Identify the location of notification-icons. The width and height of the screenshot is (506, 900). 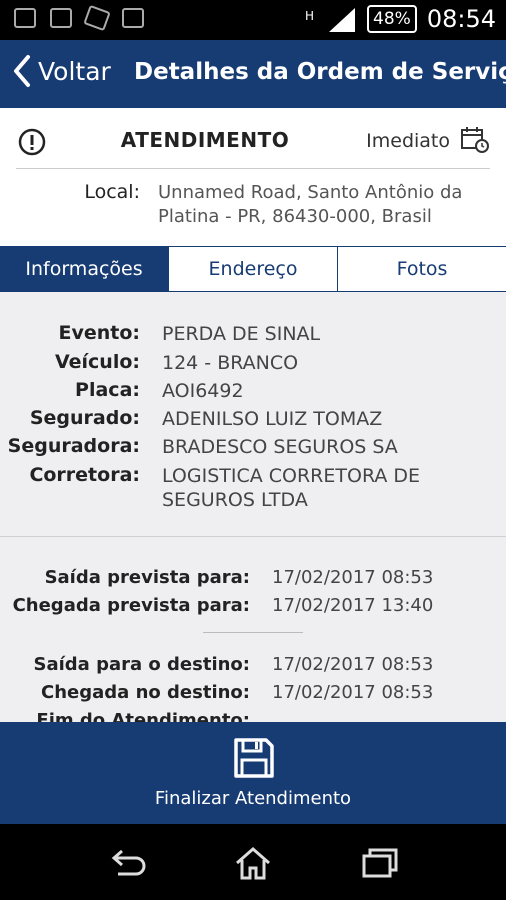
(79, 18).